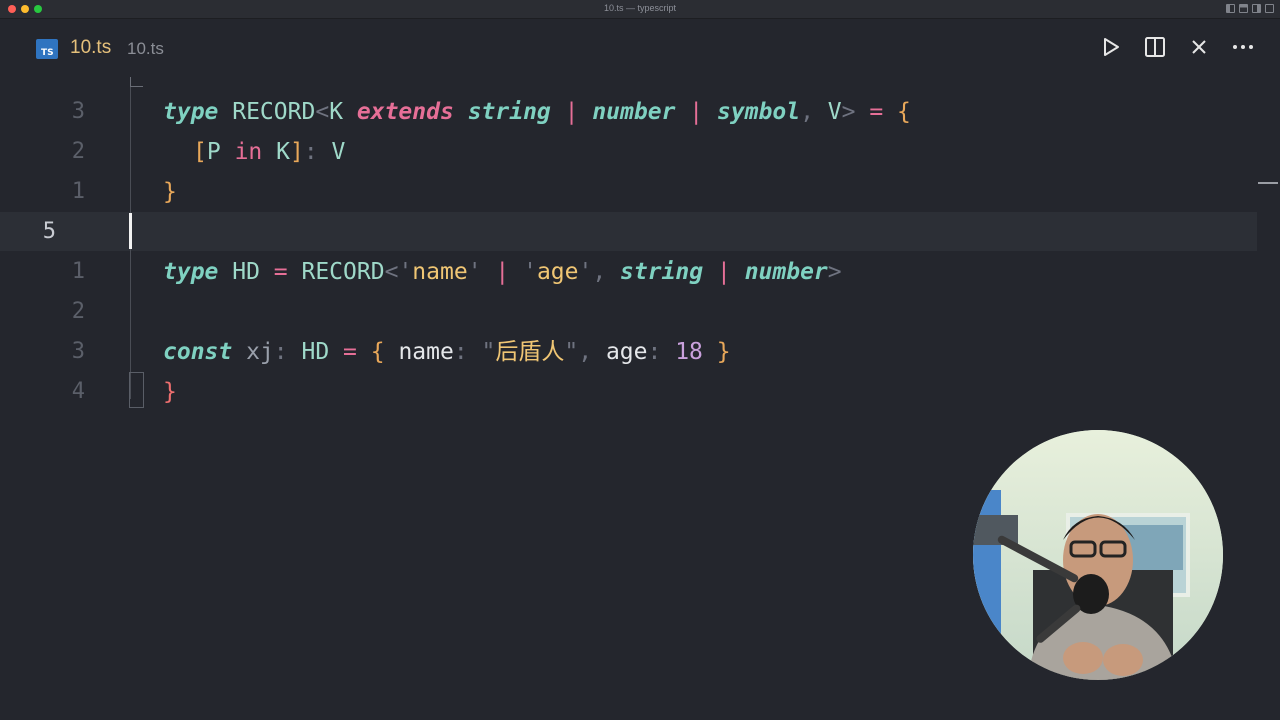 This screenshot has height=720, width=1280. What do you see at coordinates (640, 192) in the screenshot?
I see `code-line: 1}` at bounding box center [640, 192].